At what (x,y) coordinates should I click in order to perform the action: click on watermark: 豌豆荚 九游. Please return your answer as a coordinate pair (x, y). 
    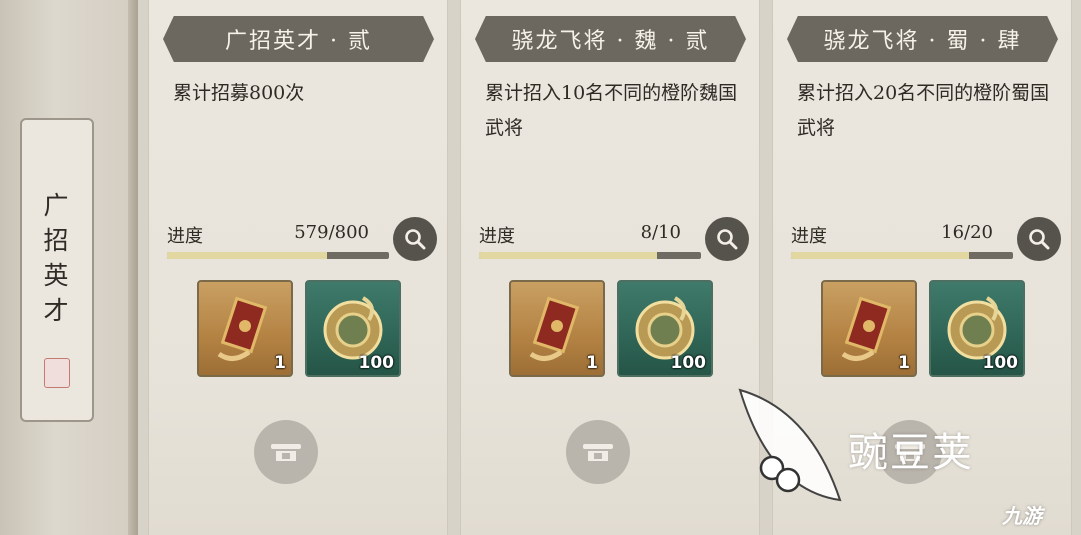
    Looking at the image, I should click on (902, 457).